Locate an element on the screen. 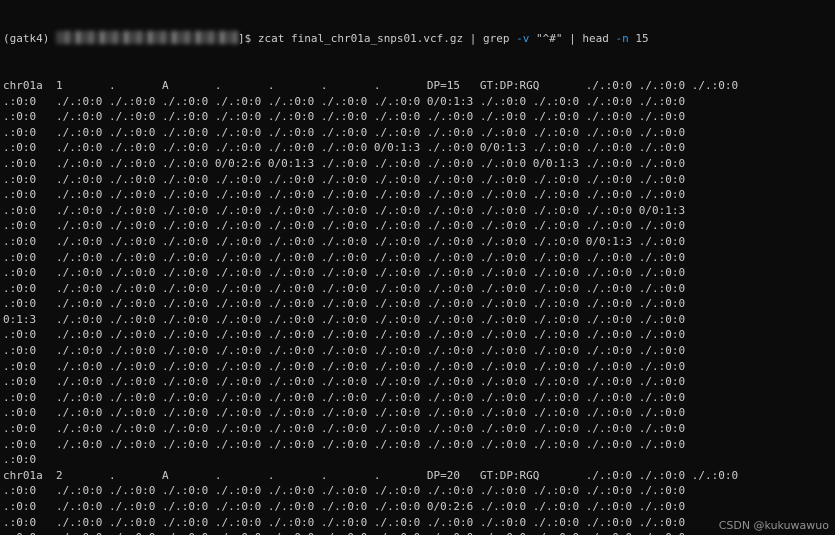 Image resolution: width=835 pixels, height=535 pixels. pipe-head-text: | head is located at coordinates (592, 39).